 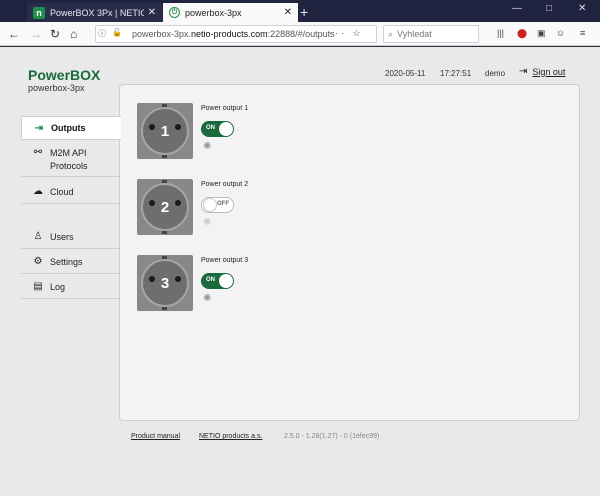 I want to click on account-icon: ☺, so click(x=560, y=33).